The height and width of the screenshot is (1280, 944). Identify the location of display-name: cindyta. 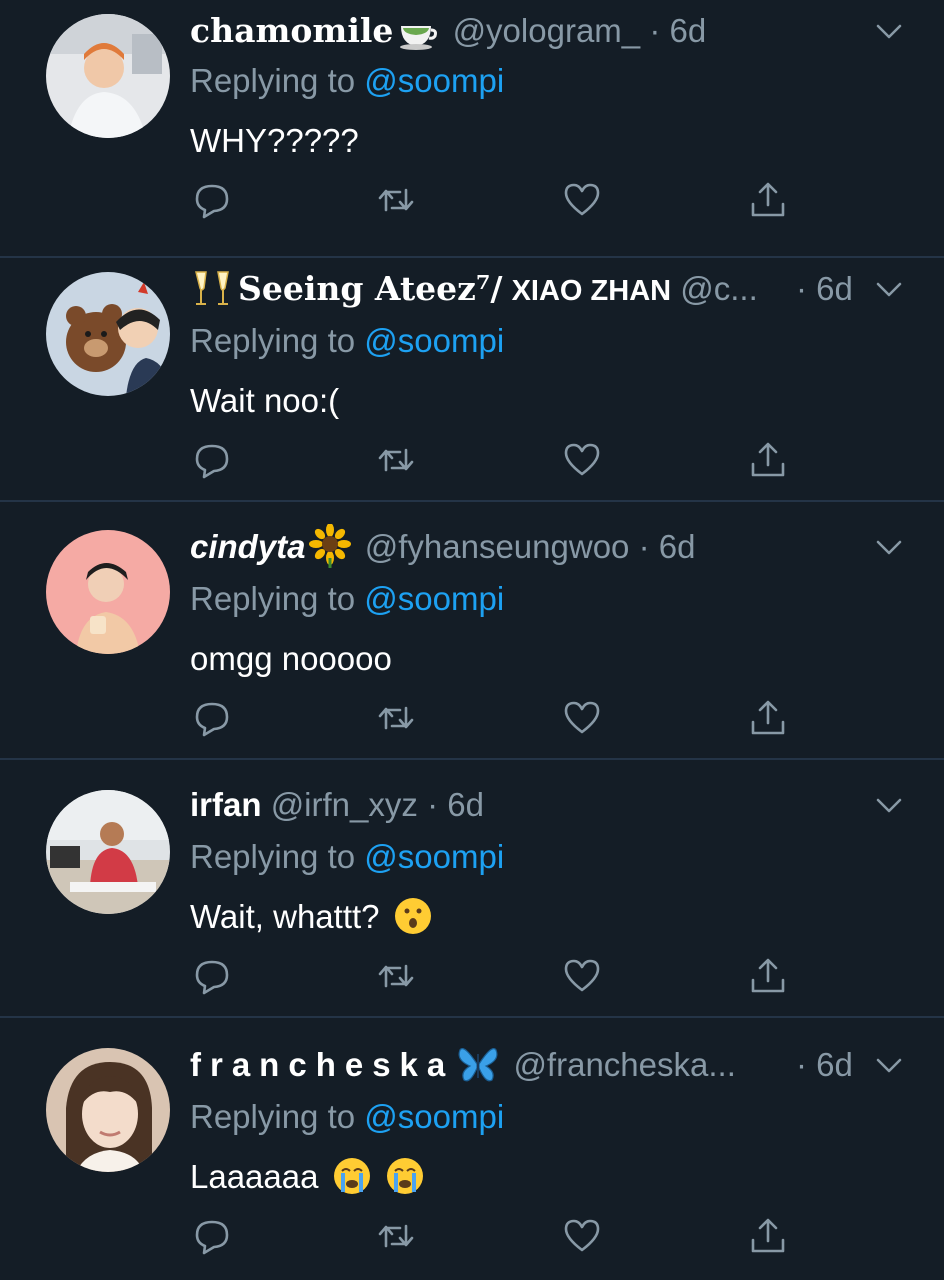
(248, 546).